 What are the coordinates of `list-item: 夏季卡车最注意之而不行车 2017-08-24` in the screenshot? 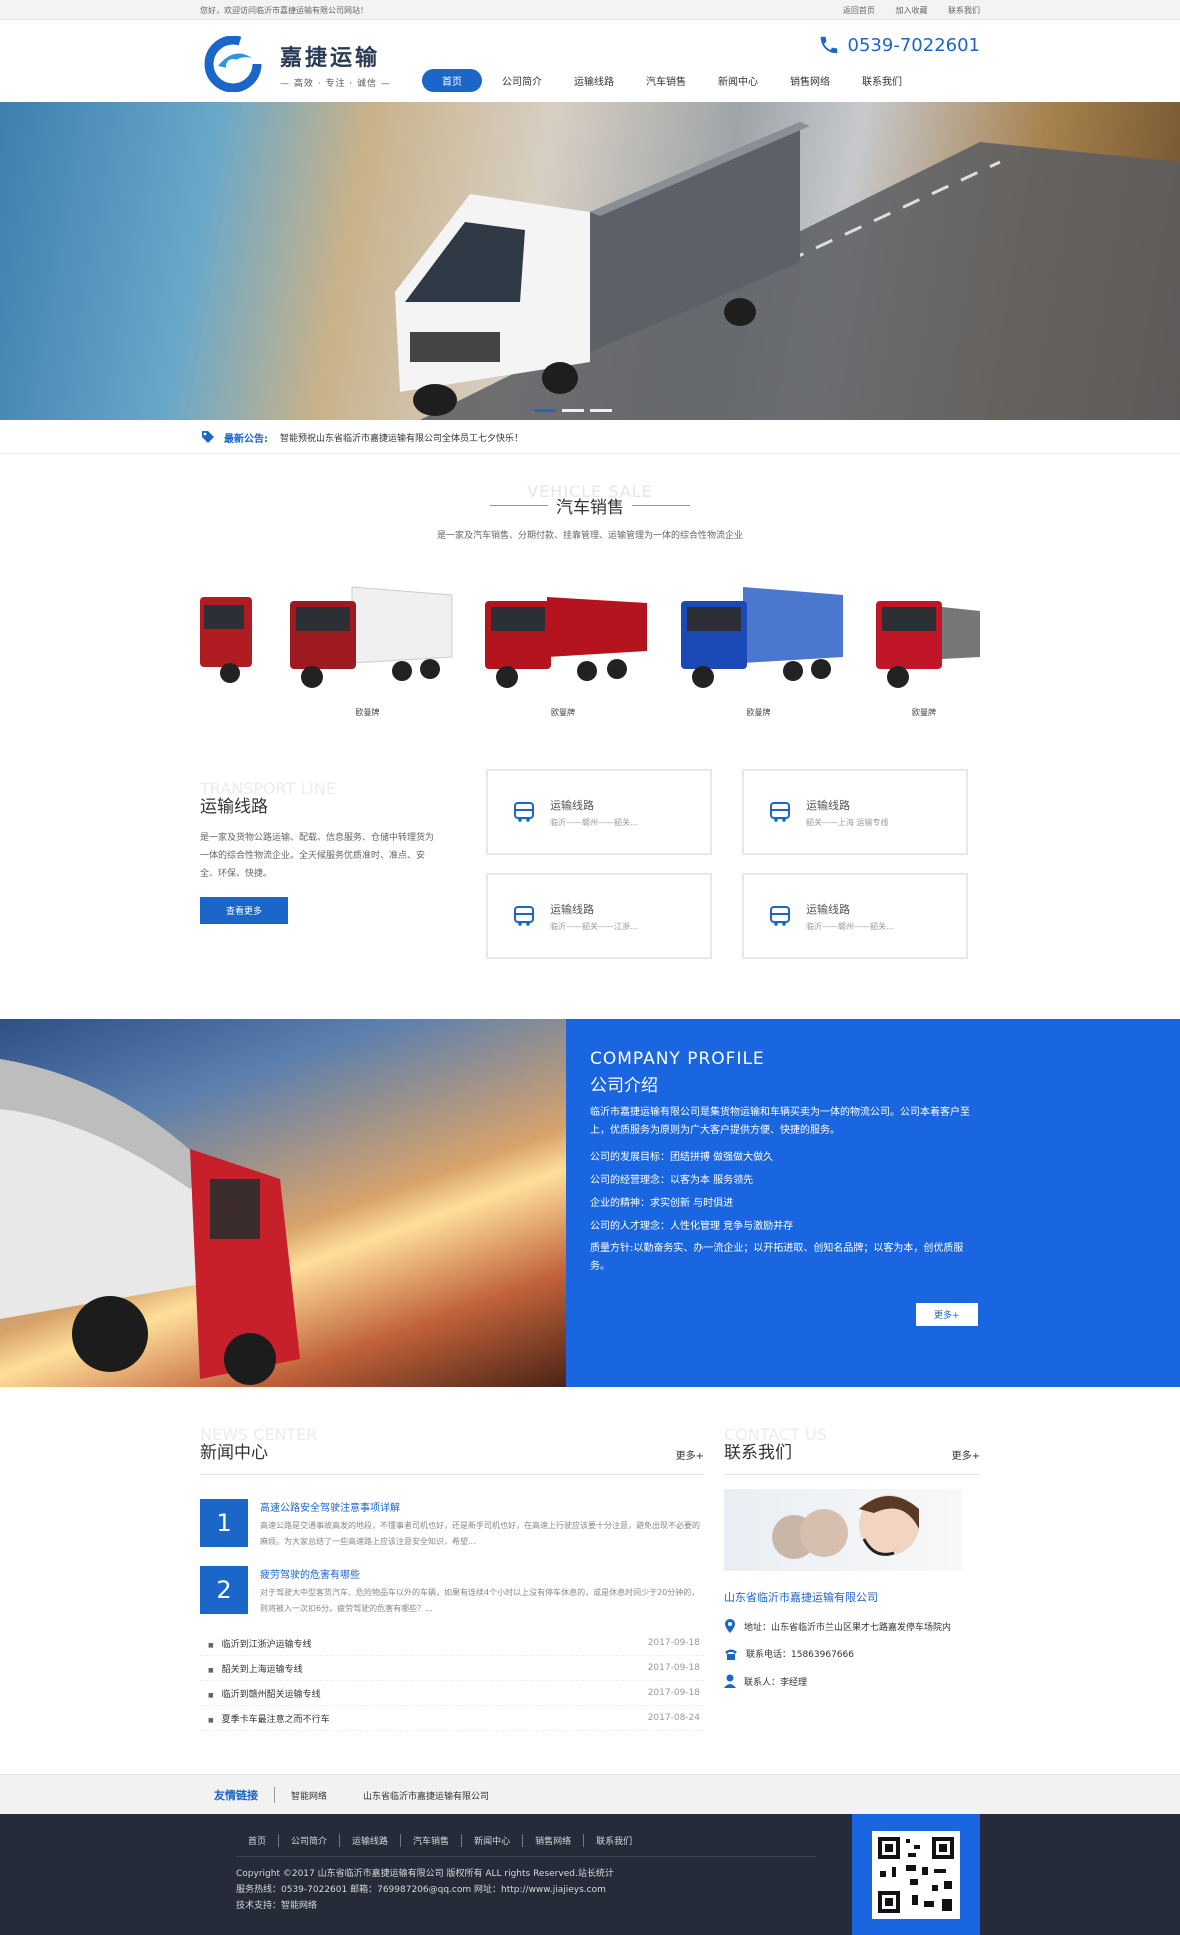 It's located at (452, 1718).